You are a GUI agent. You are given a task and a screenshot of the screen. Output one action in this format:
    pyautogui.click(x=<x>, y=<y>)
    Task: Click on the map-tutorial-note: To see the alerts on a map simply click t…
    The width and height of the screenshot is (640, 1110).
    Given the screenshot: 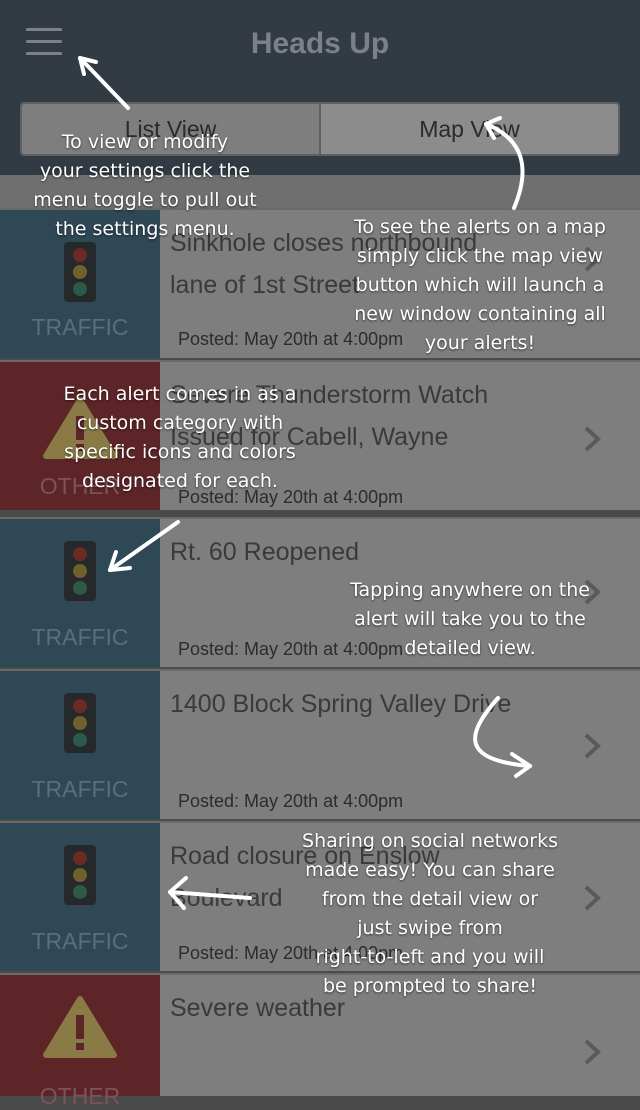 What is the action you would take?
    pyautogui.click(x=480, y=285)
    